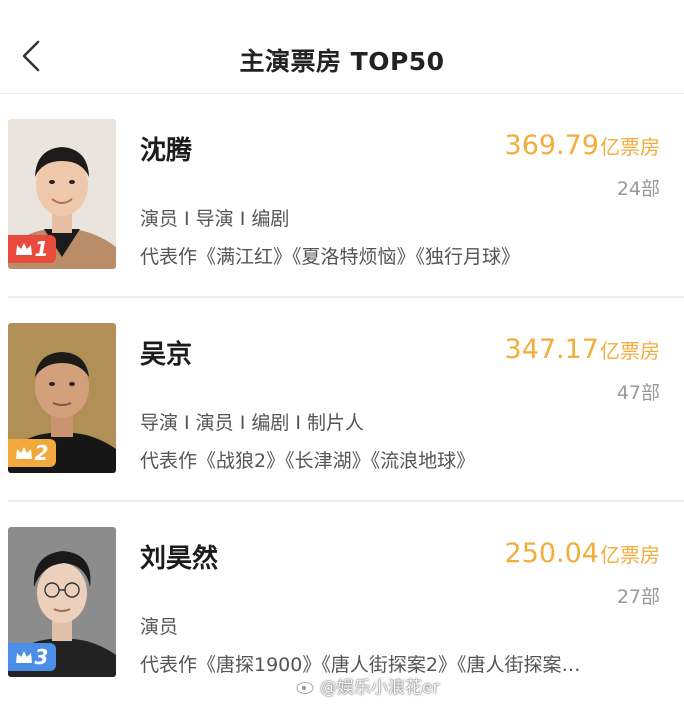 The image size is (684, 706). I want to click on film-count: 47部, so click(638, 393).